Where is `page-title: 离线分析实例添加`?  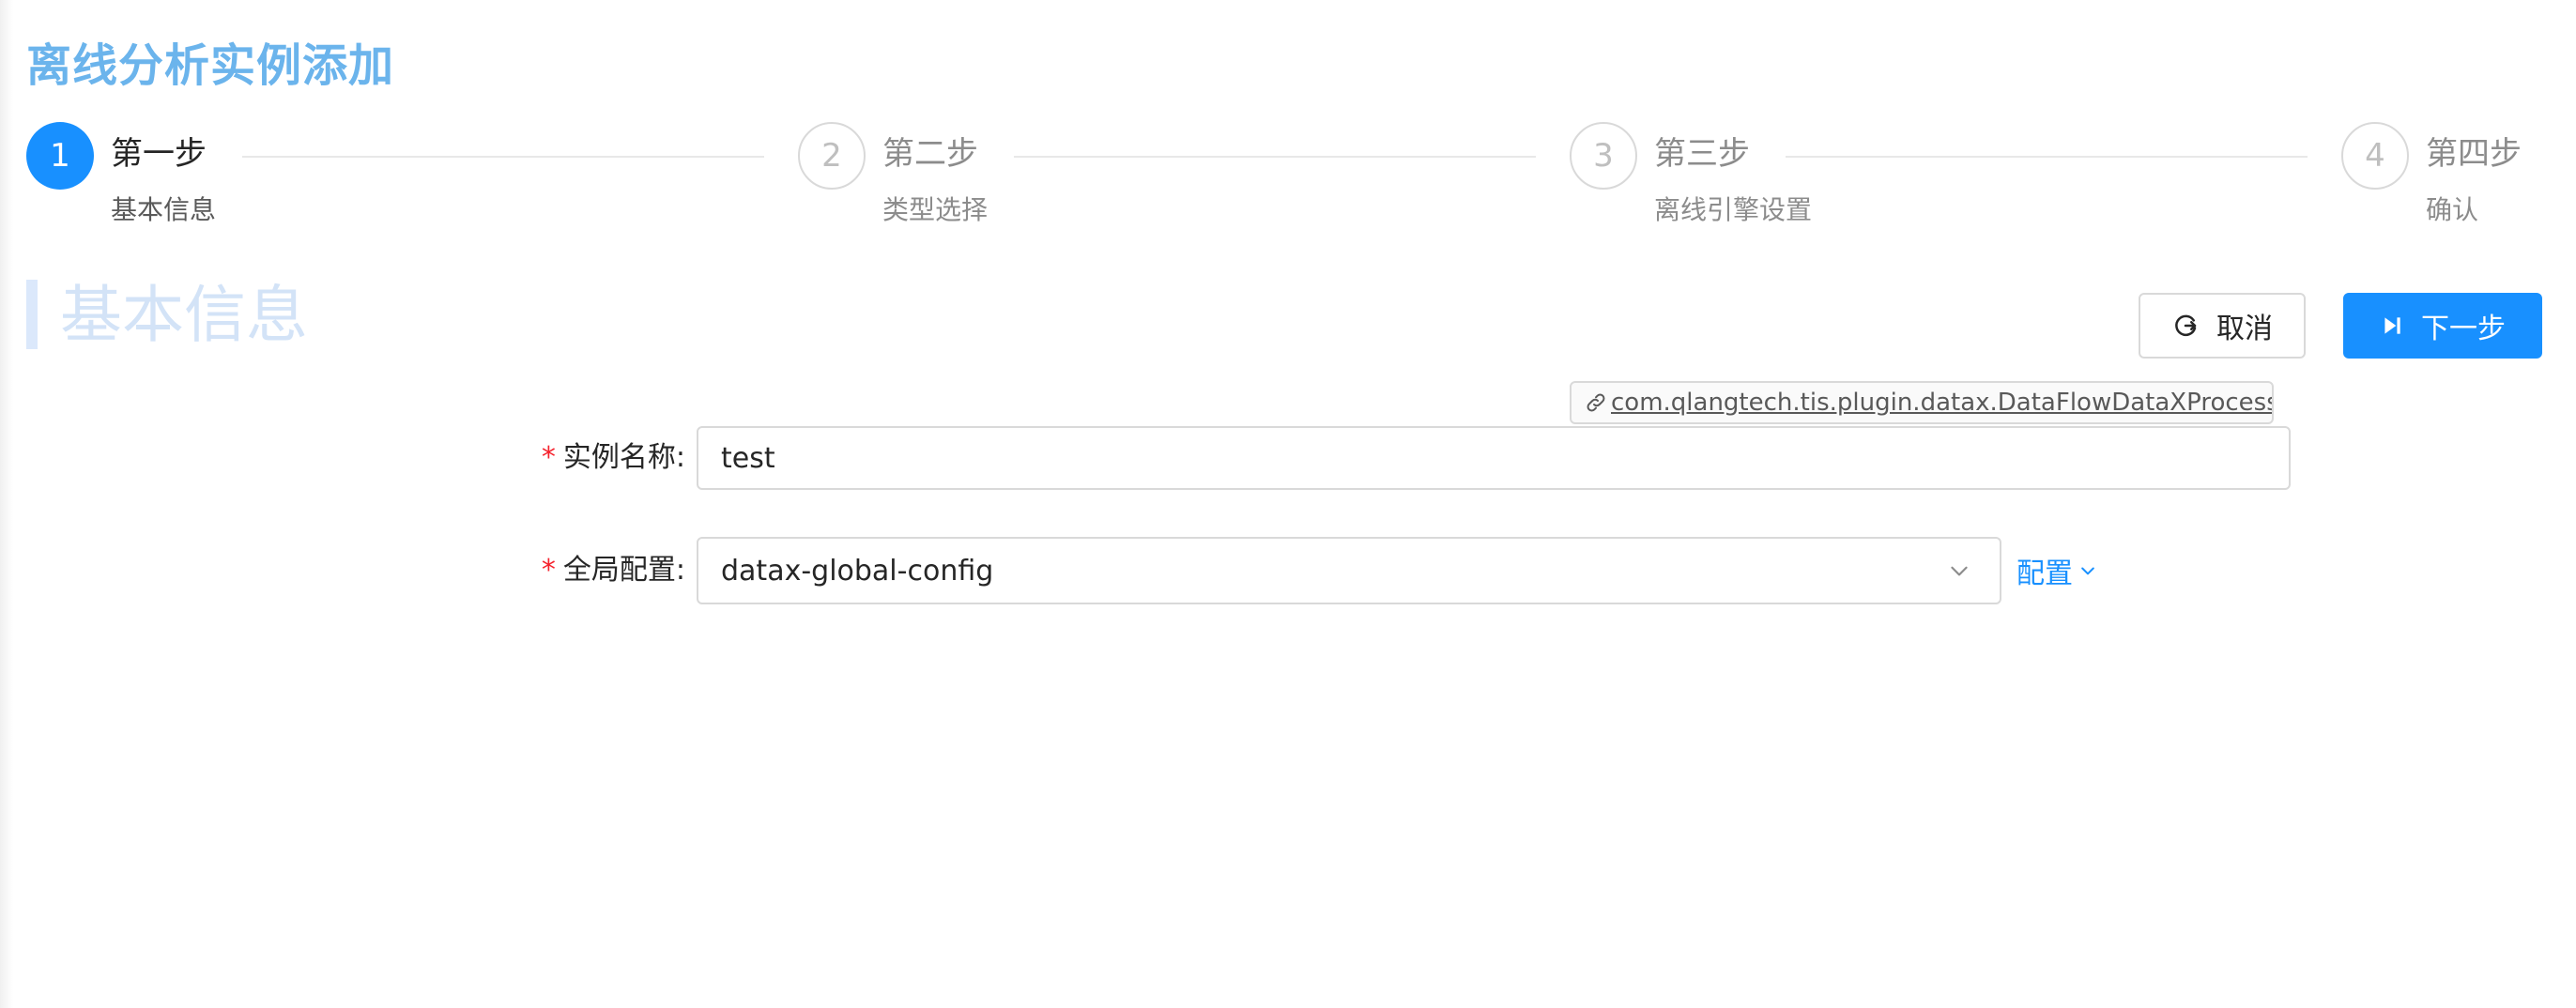 page-title: 离线分析实例添加 is located at coordinates (210, 65).